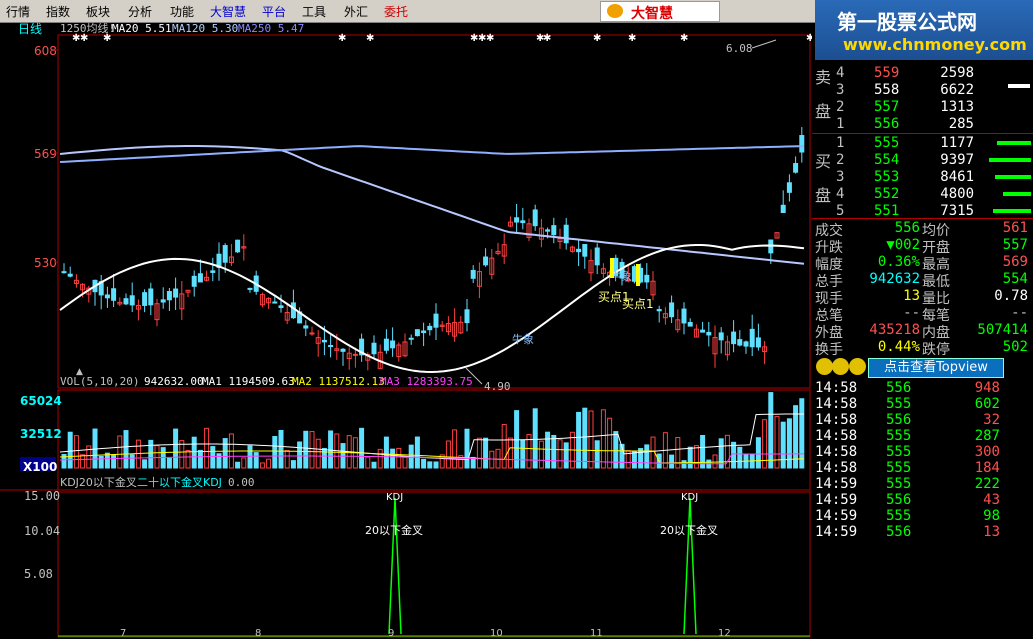 The width and height of the screenshot is (1033, 639). I want to click on tick-vol-2: 32, so click(991, 420).